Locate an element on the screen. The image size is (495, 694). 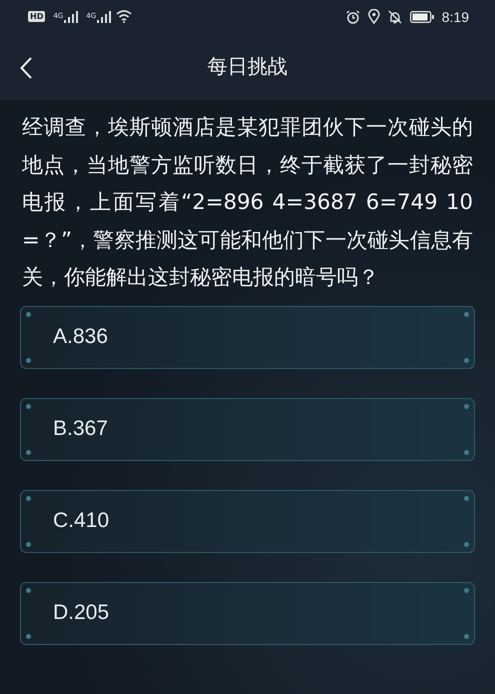
hd-badge: HD is located at coordinates (37, 16).